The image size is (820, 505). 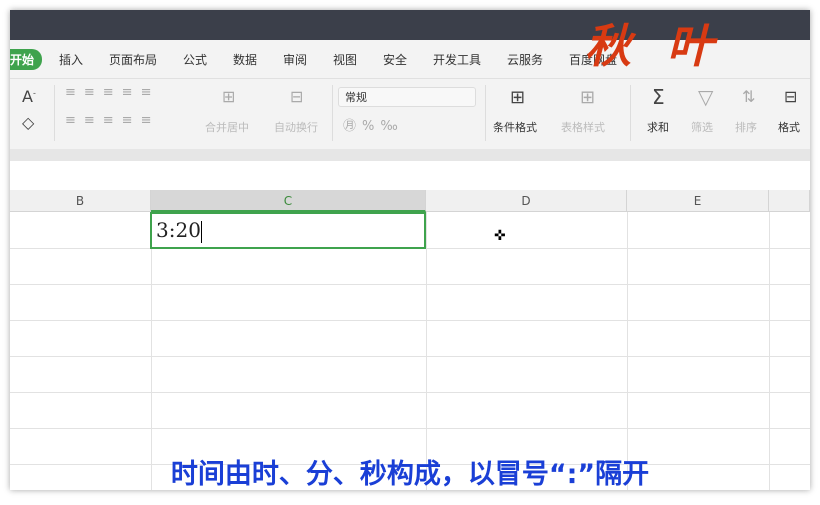 I want to click on eraser-icon: ◇, so click(x=28, y=122).